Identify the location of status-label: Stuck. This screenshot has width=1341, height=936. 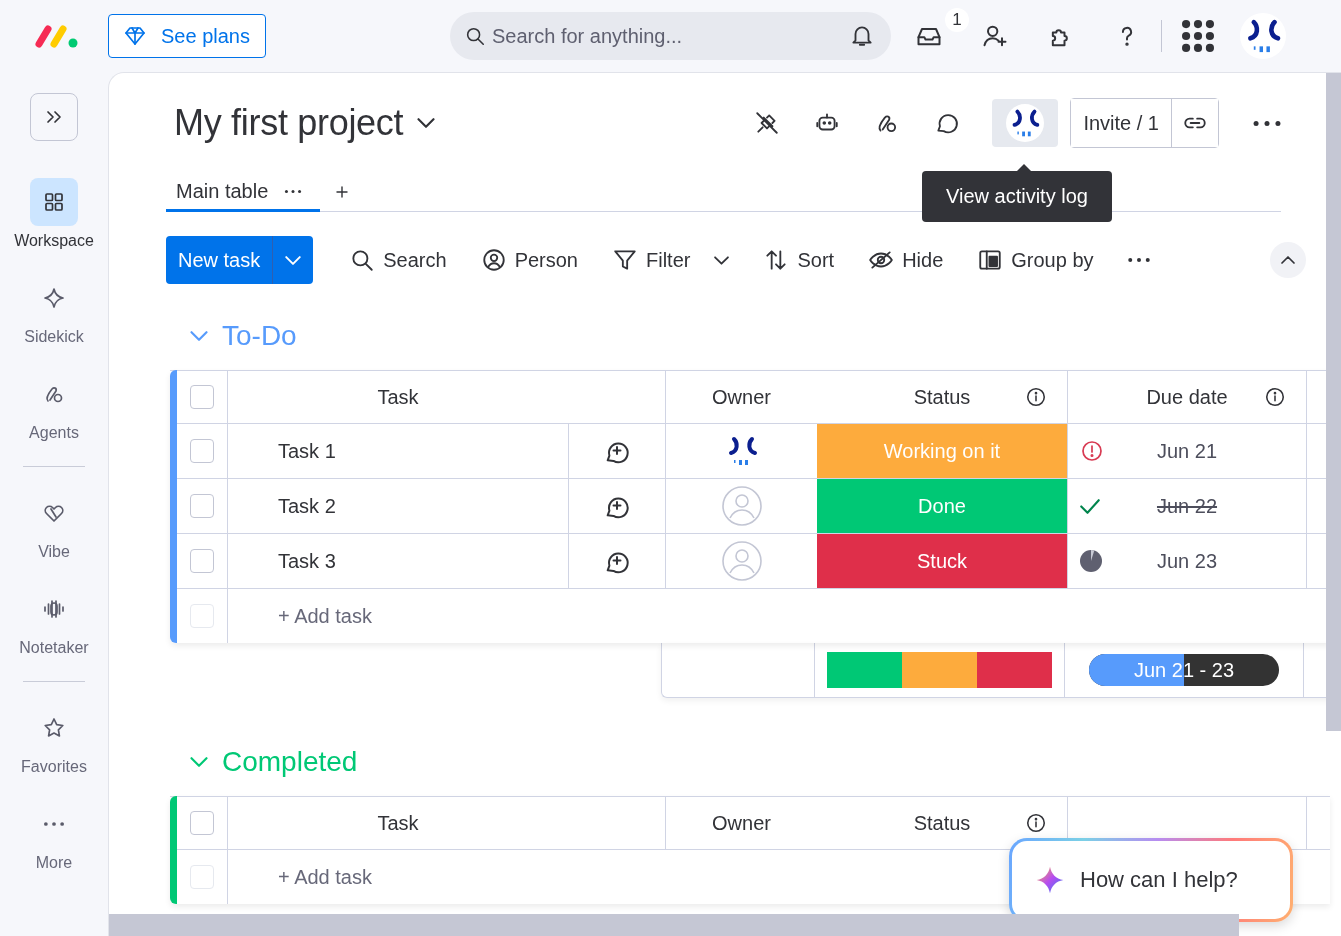
(942, 561).